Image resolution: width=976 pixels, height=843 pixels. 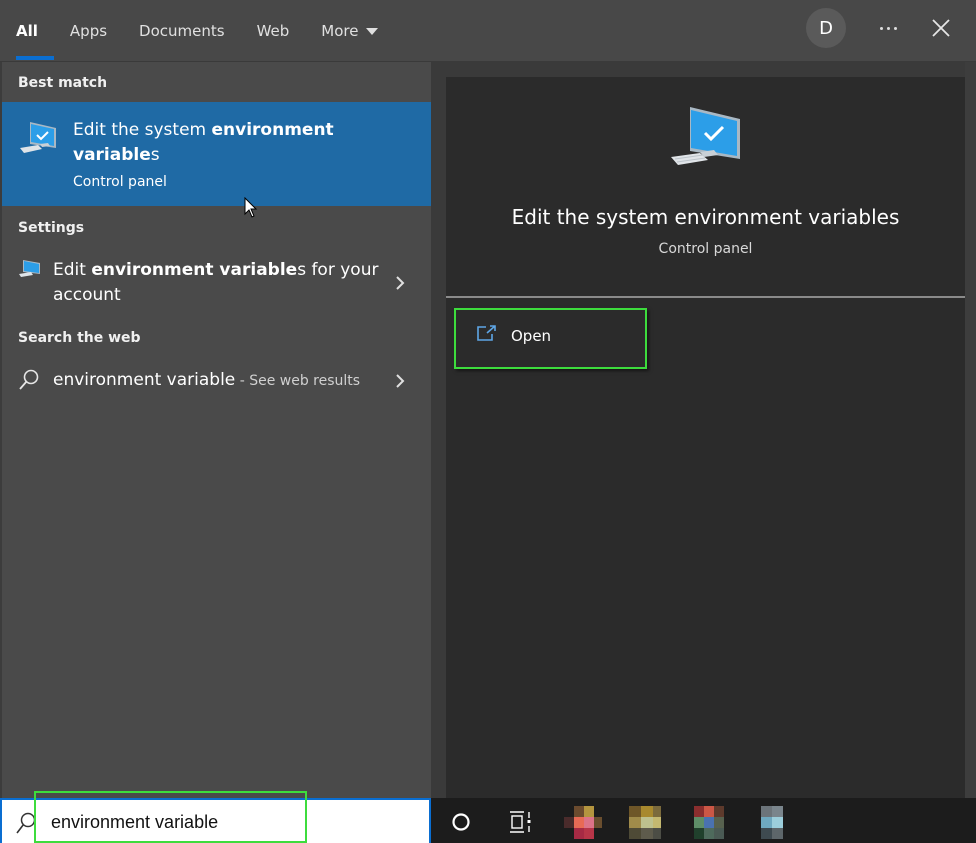 What do you see at coordinates (120, 182) in the screenshot?
I see `best-match-subtitle: Control panel` at bounding box center [120, 182].